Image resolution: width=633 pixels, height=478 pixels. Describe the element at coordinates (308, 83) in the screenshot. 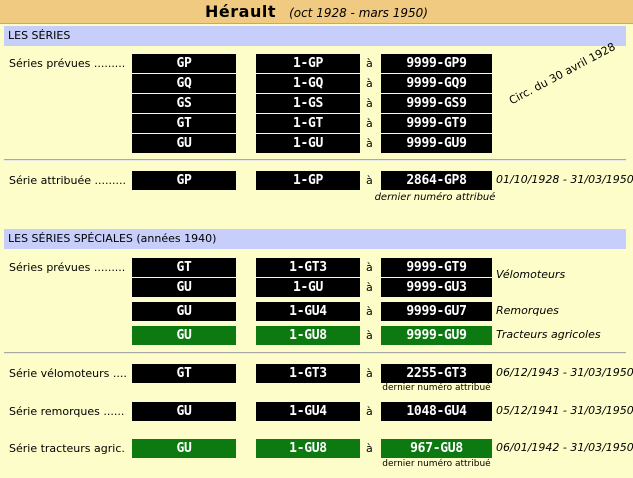

I see `plate-from: 1-GQ` at that location.